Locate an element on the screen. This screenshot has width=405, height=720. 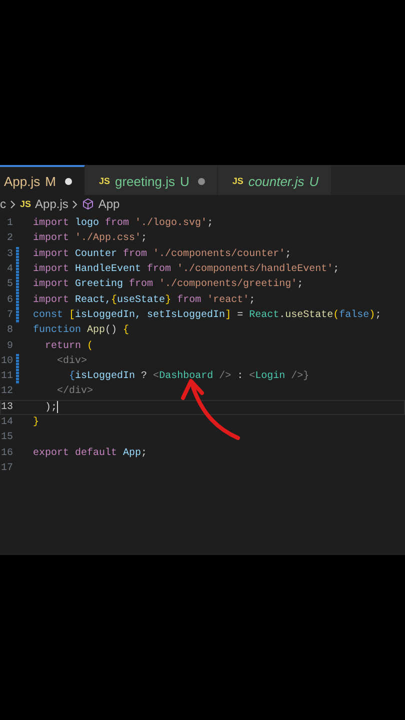
code-line: import React,{useState} from 'react'; is located at coordinates (144, 300).